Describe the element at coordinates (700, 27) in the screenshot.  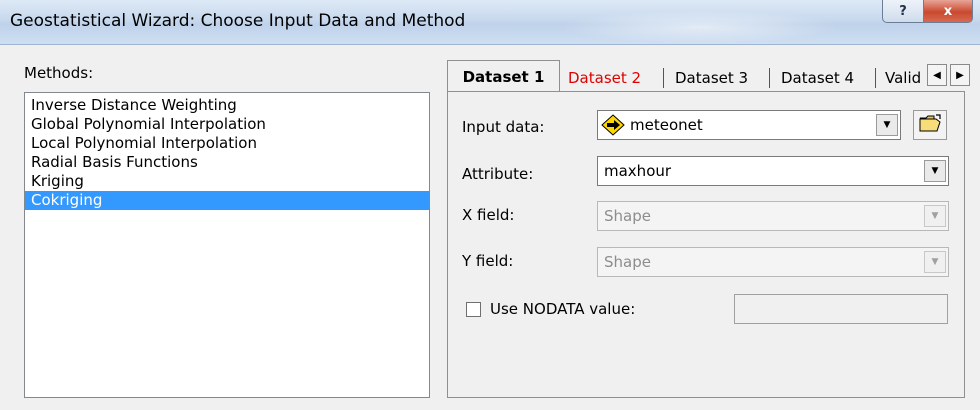
I see `title-glow` at that location.